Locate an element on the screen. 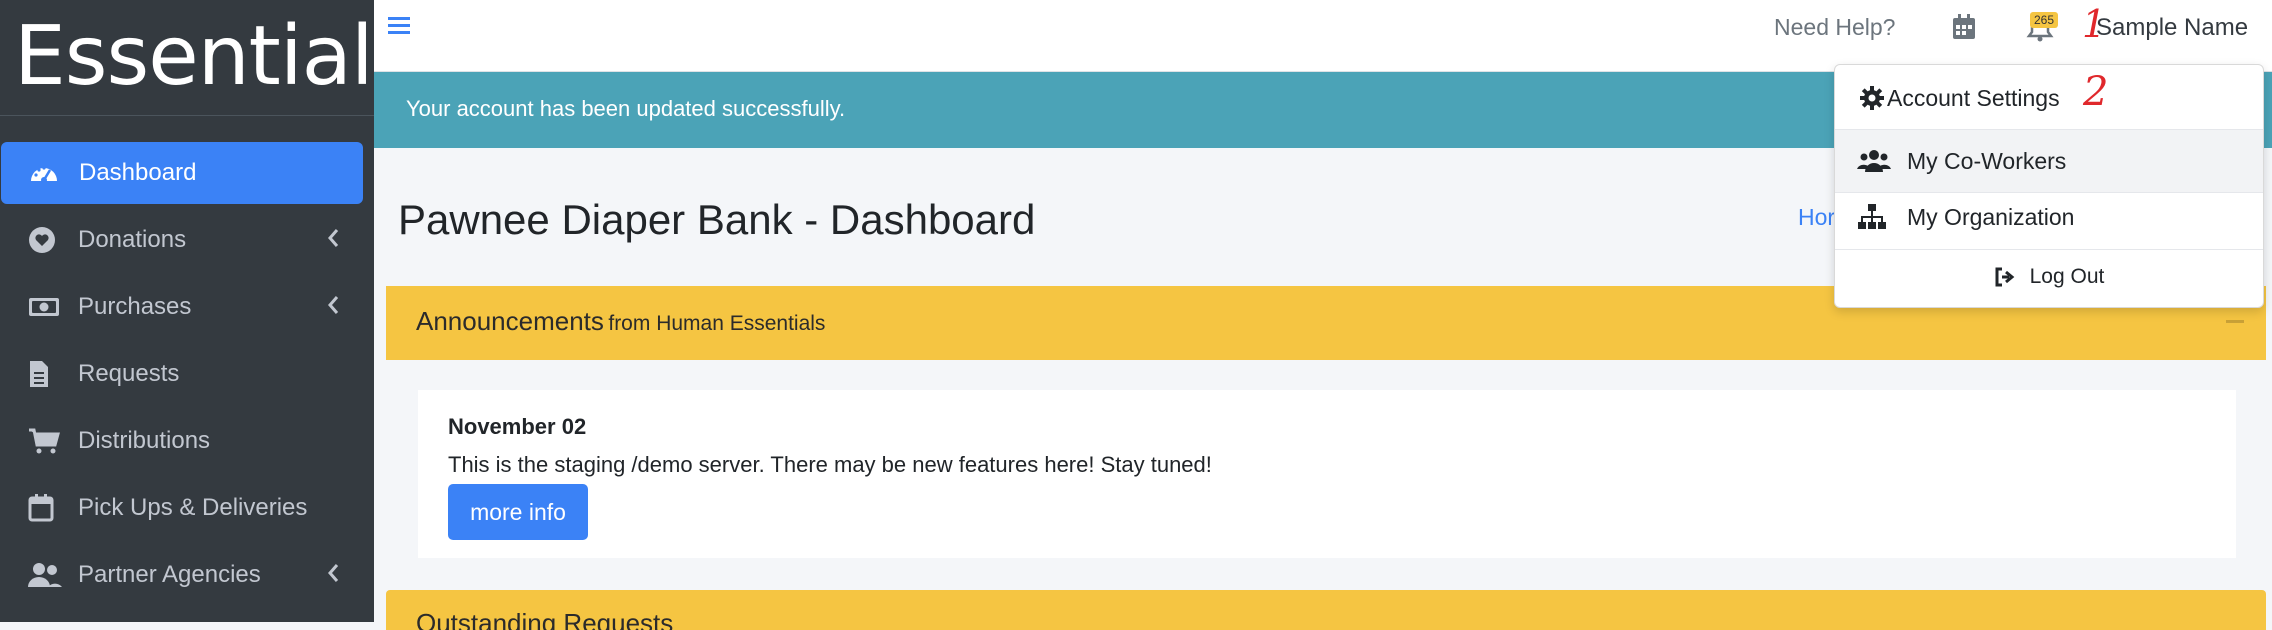  sidebar-item-label: Dashboard is located at coordinates (138, 172).